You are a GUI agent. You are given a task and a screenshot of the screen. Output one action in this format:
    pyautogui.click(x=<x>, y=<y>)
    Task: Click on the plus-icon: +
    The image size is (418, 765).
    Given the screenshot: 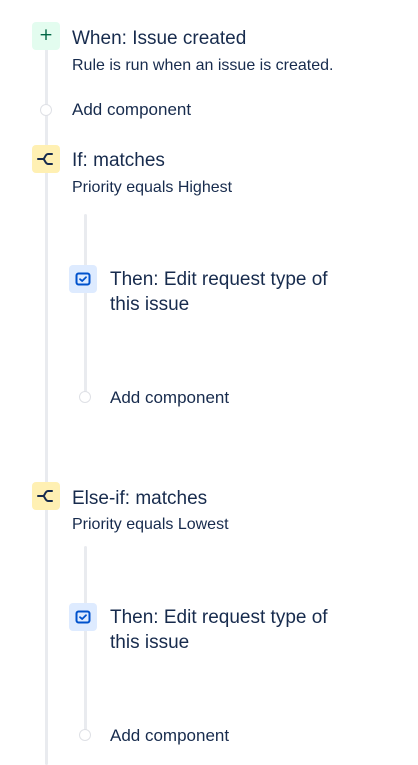 What is the action you would take?
    pyautogui.click(x=46, y=35)
    